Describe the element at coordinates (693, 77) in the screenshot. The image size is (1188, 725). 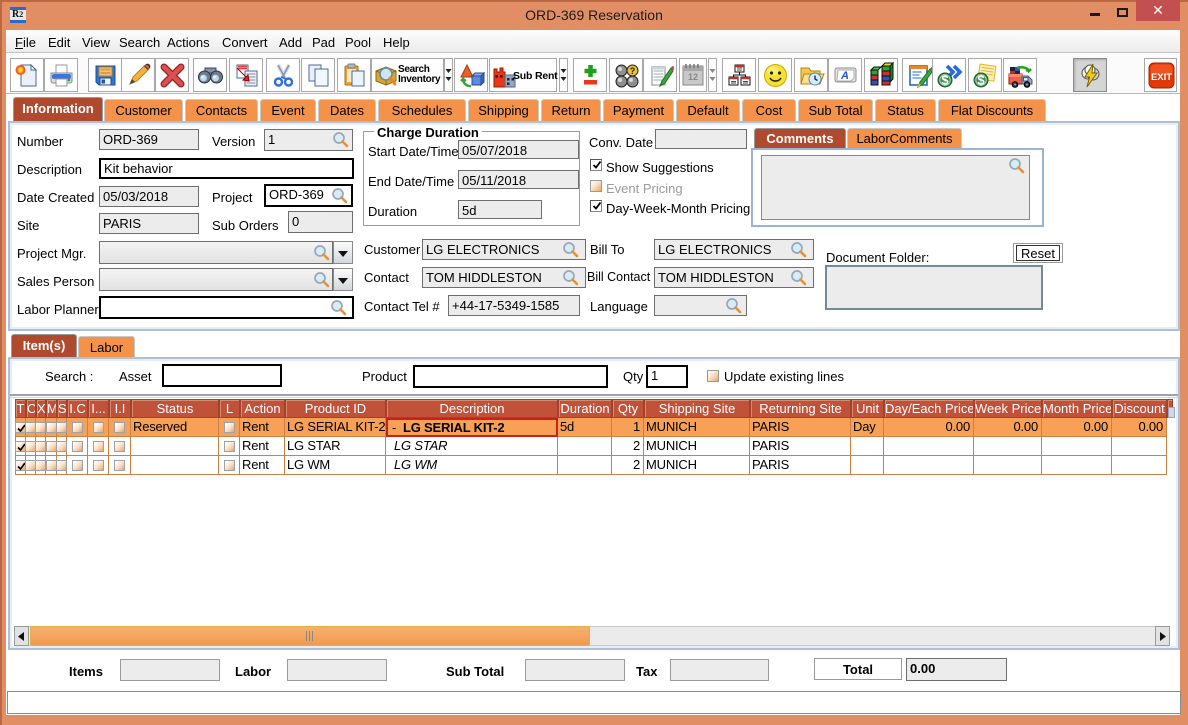
I see `svg-text: 12` at that location.